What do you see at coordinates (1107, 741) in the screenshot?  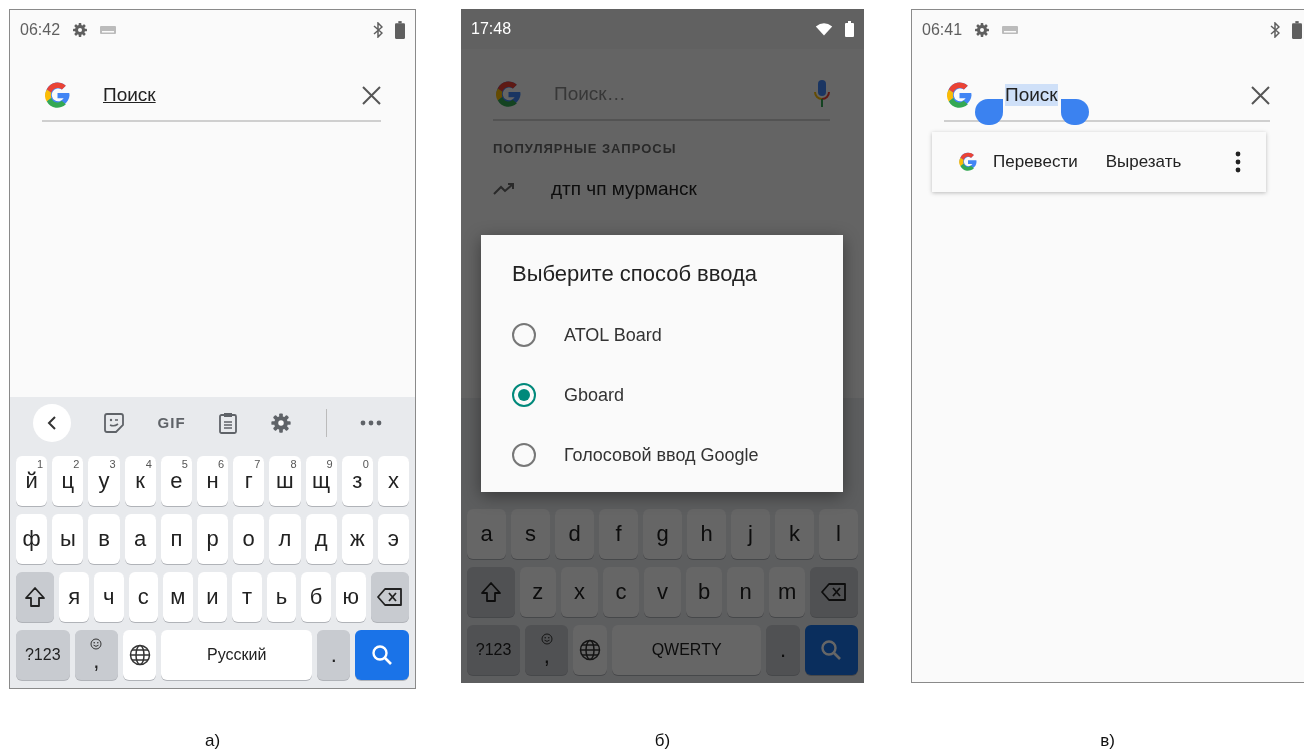 I see `figure-caption: в)` at bounding box center [1107, 741].